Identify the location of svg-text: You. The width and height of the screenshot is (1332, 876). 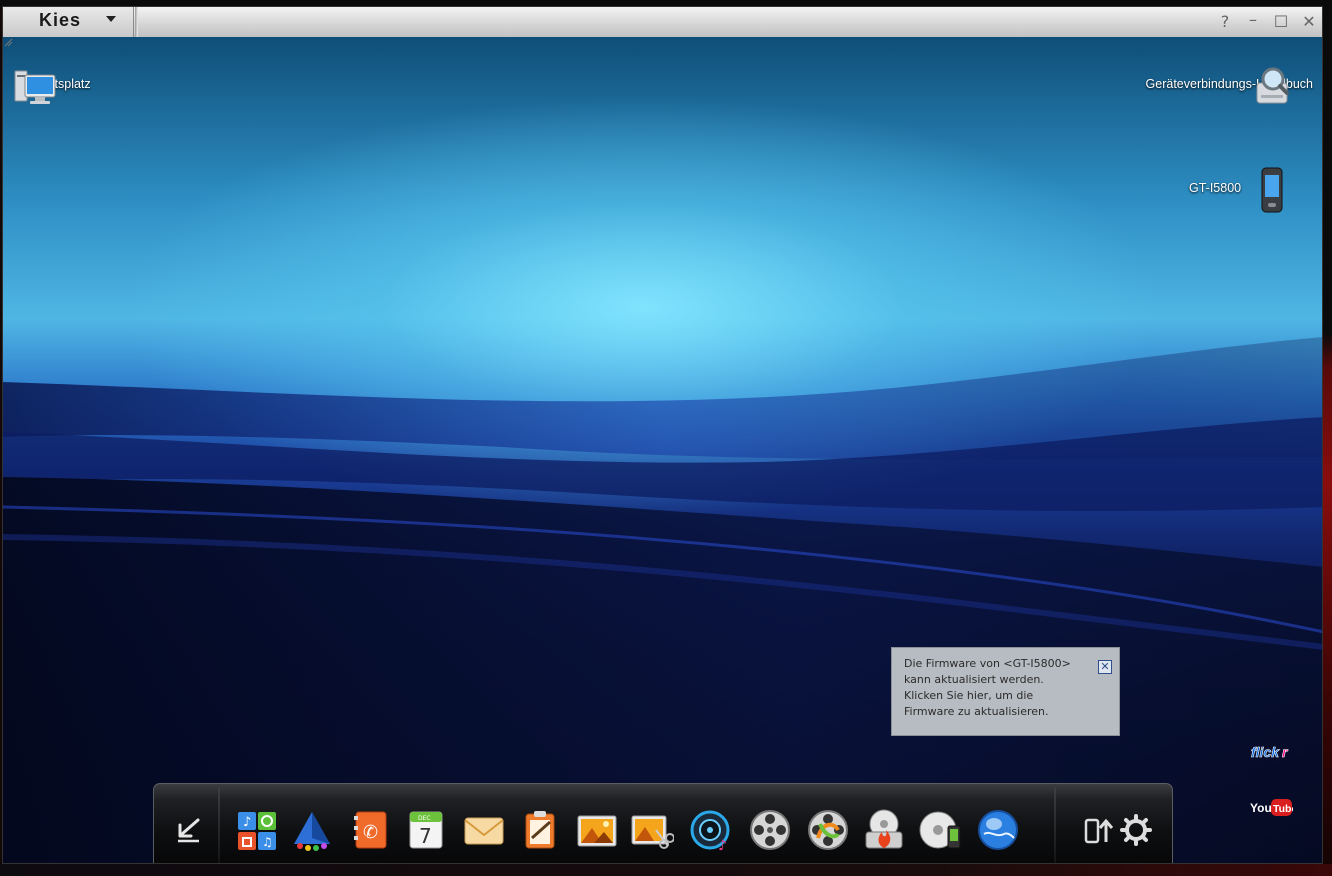
(1261, 808).